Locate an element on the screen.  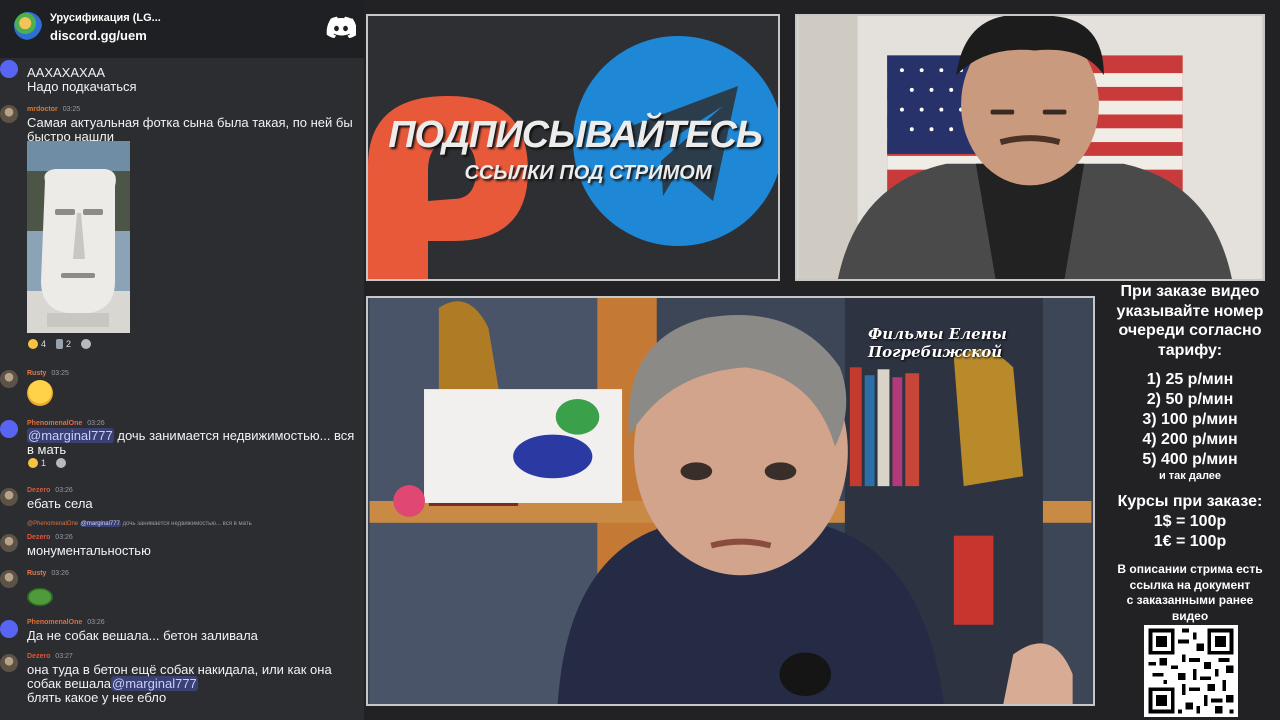
reply-username: @PhenomenalOne is located at coordinates (53, 524).